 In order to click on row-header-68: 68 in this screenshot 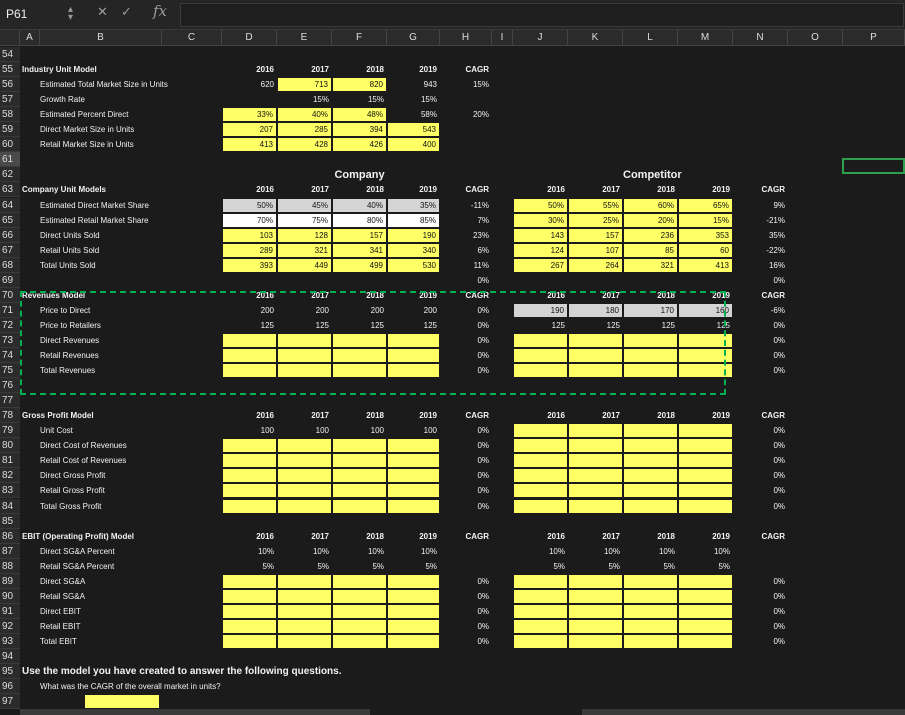, I will do `click(10, 265)`.